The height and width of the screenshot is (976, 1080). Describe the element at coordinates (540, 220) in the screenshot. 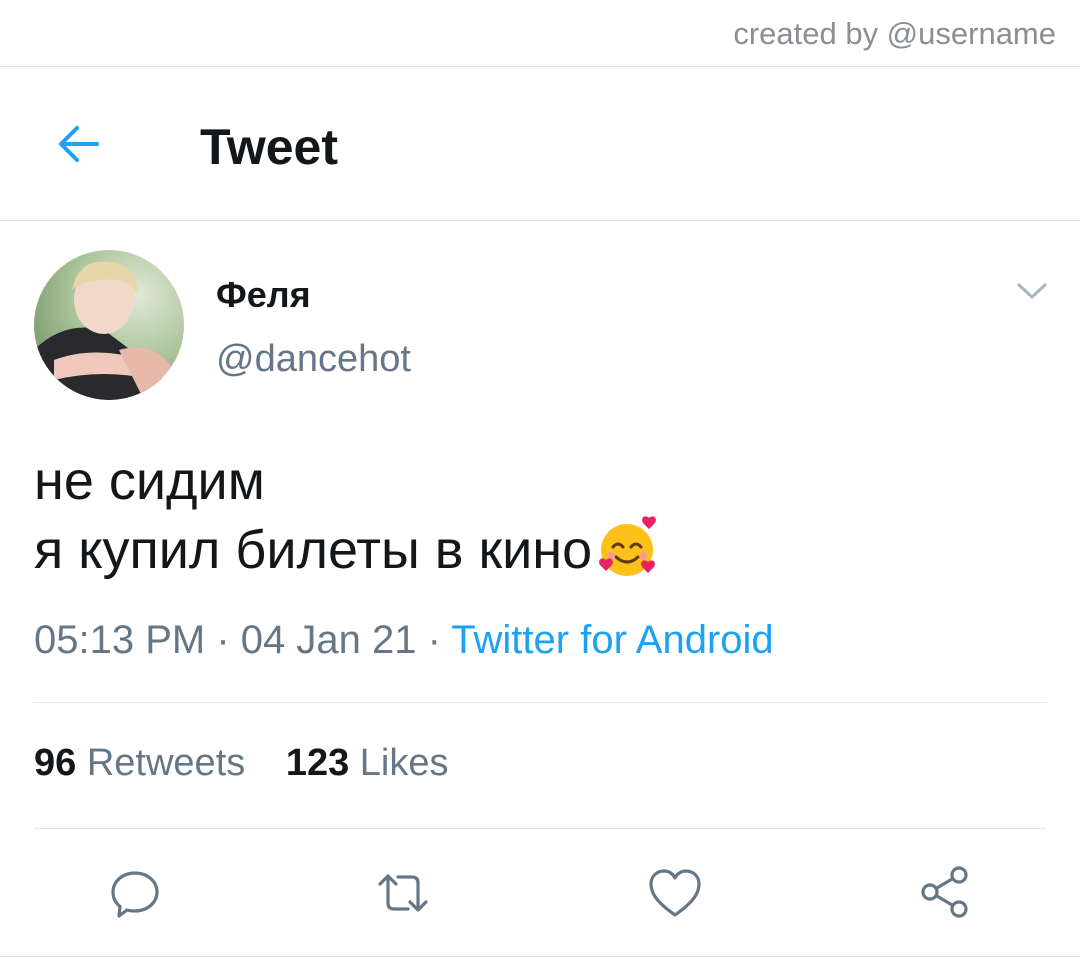

I see `header-divider` at that location.